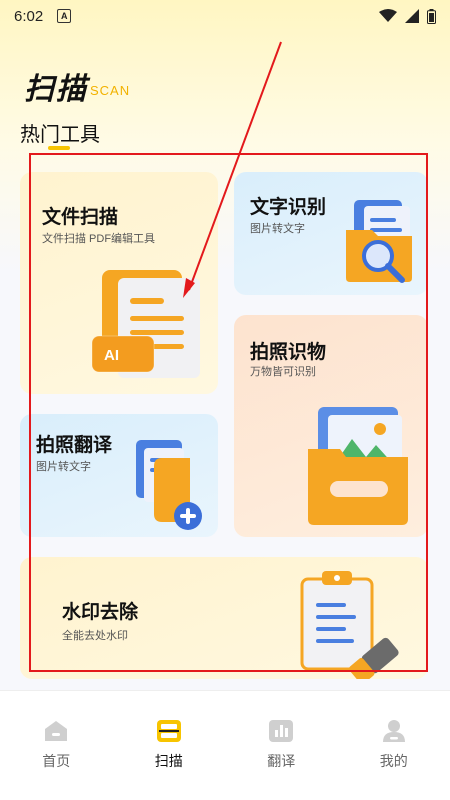 This screenshot has height=800, width=450. What do you see at coordinates (225, 745) in the screenshot?
I see `bottom-nav: 首页 扫描 翻译 我的` at bounding box center [225, 745].